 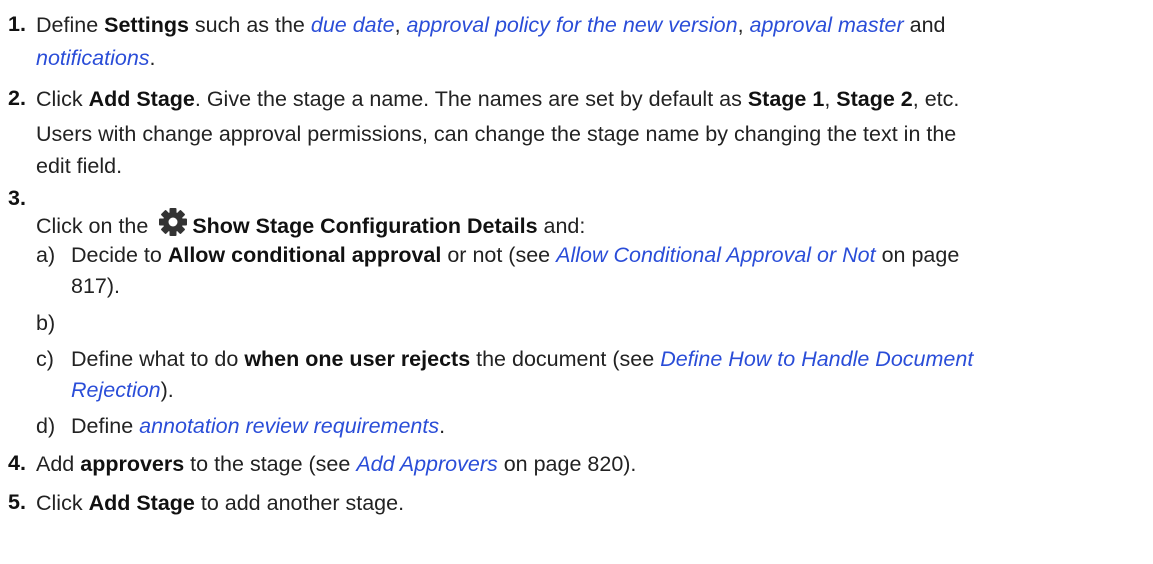 What do you see at coordinates (17, 24) in the screenshot?
I see `step-1-number: 1.` at bounding box center [17, 24].